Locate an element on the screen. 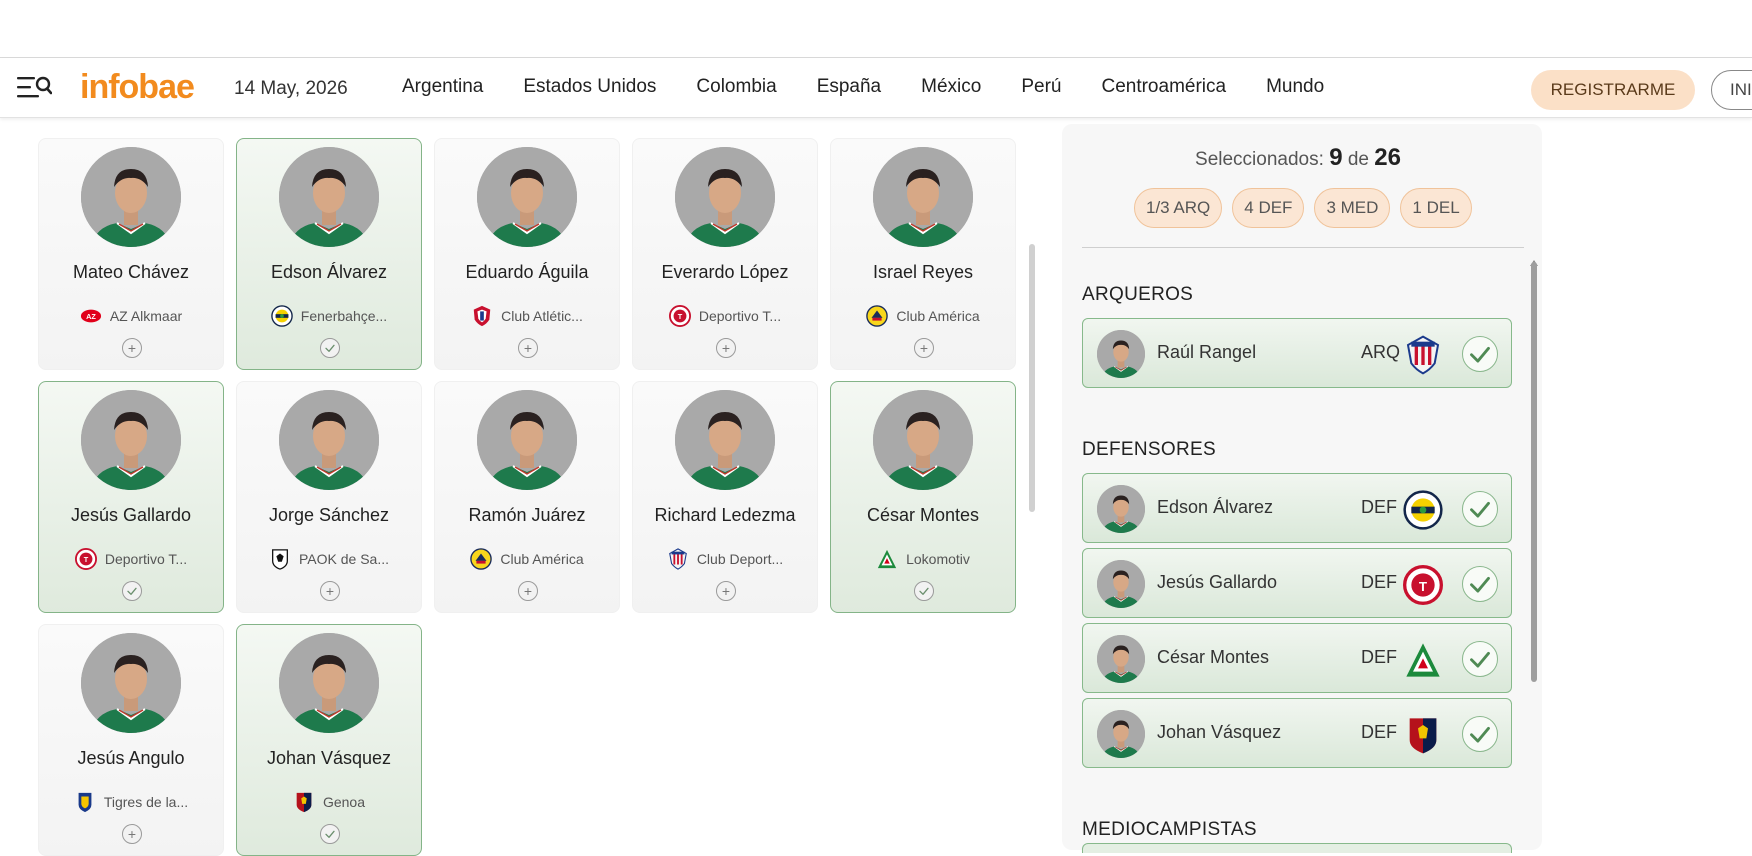 The height and width of the screenshot is (856, 1752). player-name: Israel Reyes is located at coordinates (923, 272).